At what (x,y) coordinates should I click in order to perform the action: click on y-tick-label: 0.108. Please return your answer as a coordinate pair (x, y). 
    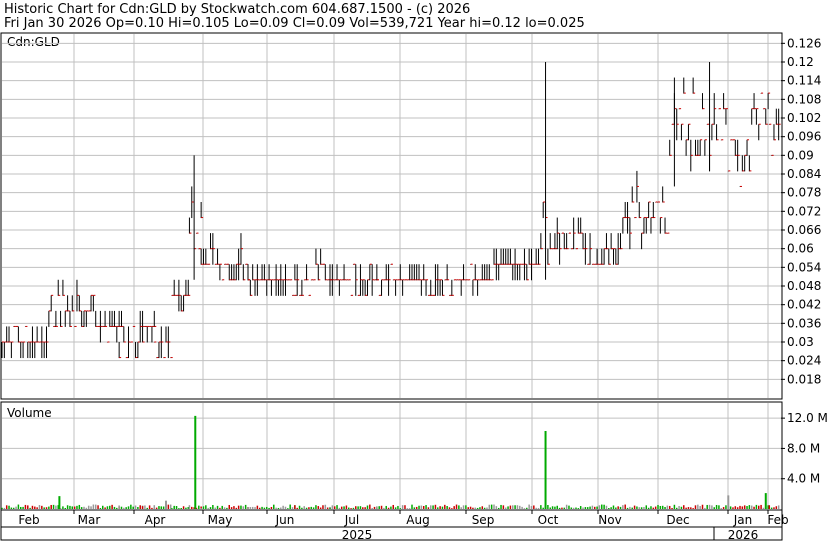
    Looking at the image, I should click on (804, 99).